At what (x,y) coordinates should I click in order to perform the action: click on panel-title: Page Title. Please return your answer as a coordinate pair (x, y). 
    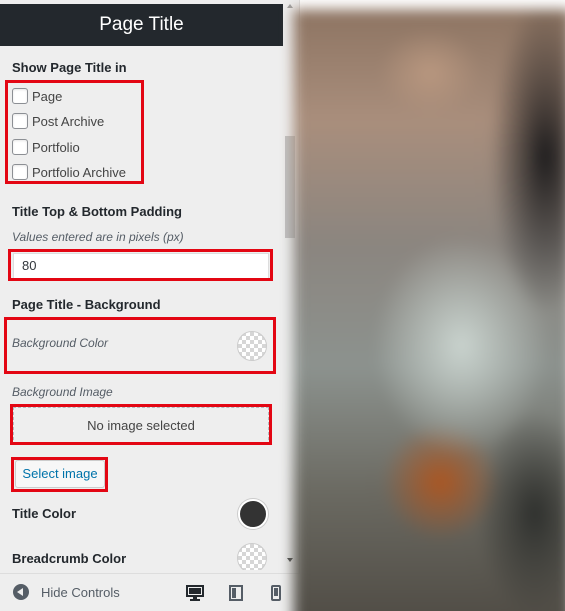
    Looking at the image, I should click on (141, 25).